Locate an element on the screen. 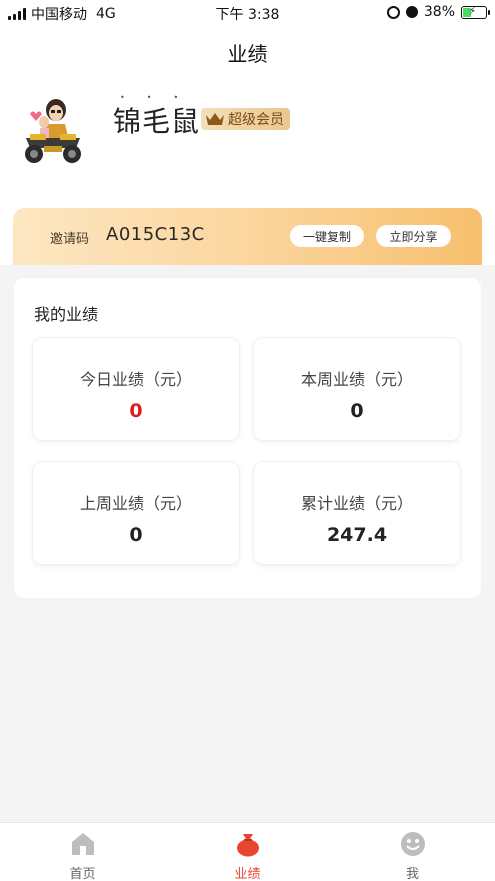 The height and width of the screenshot is (881, 495). tab-label: 业绩 is located at coordinates (247, 874).